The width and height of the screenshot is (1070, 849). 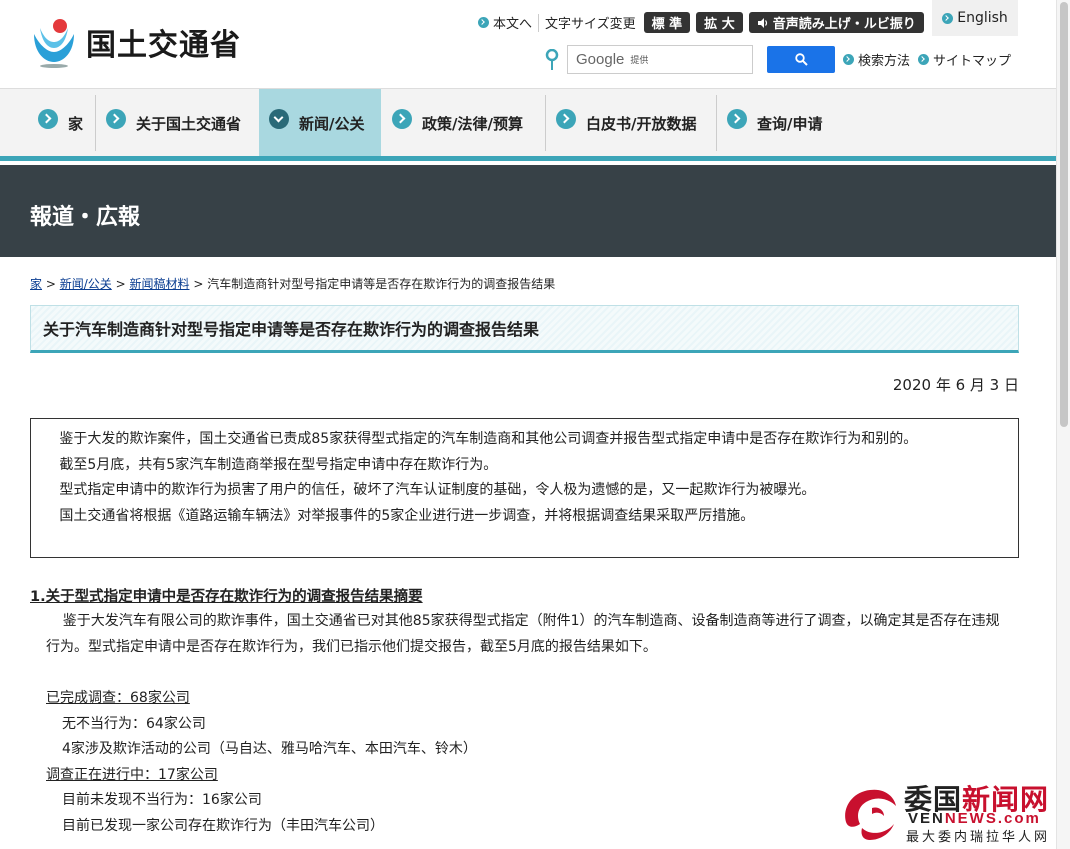 I want to click on mlit-logo: 国土交通省, so click(x=135, y=42).